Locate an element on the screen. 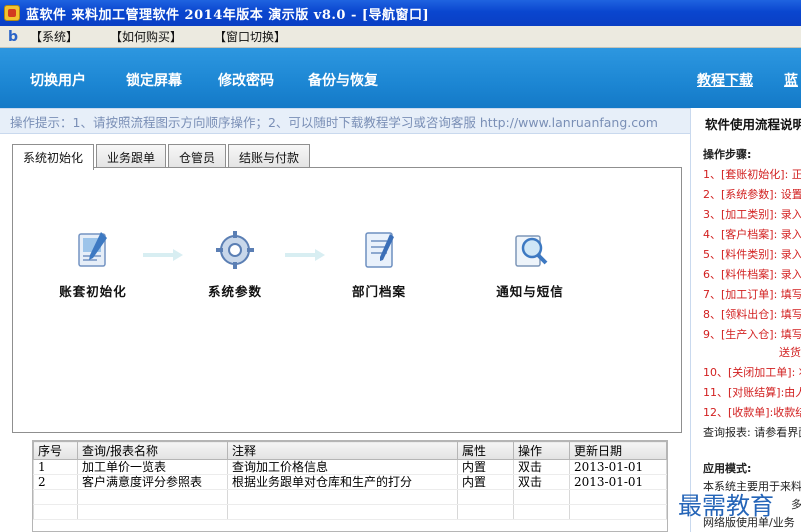 This screenshot has height=532, width=801. col-report-name: 查询/报表名称 is located at coordinates (152, 450).